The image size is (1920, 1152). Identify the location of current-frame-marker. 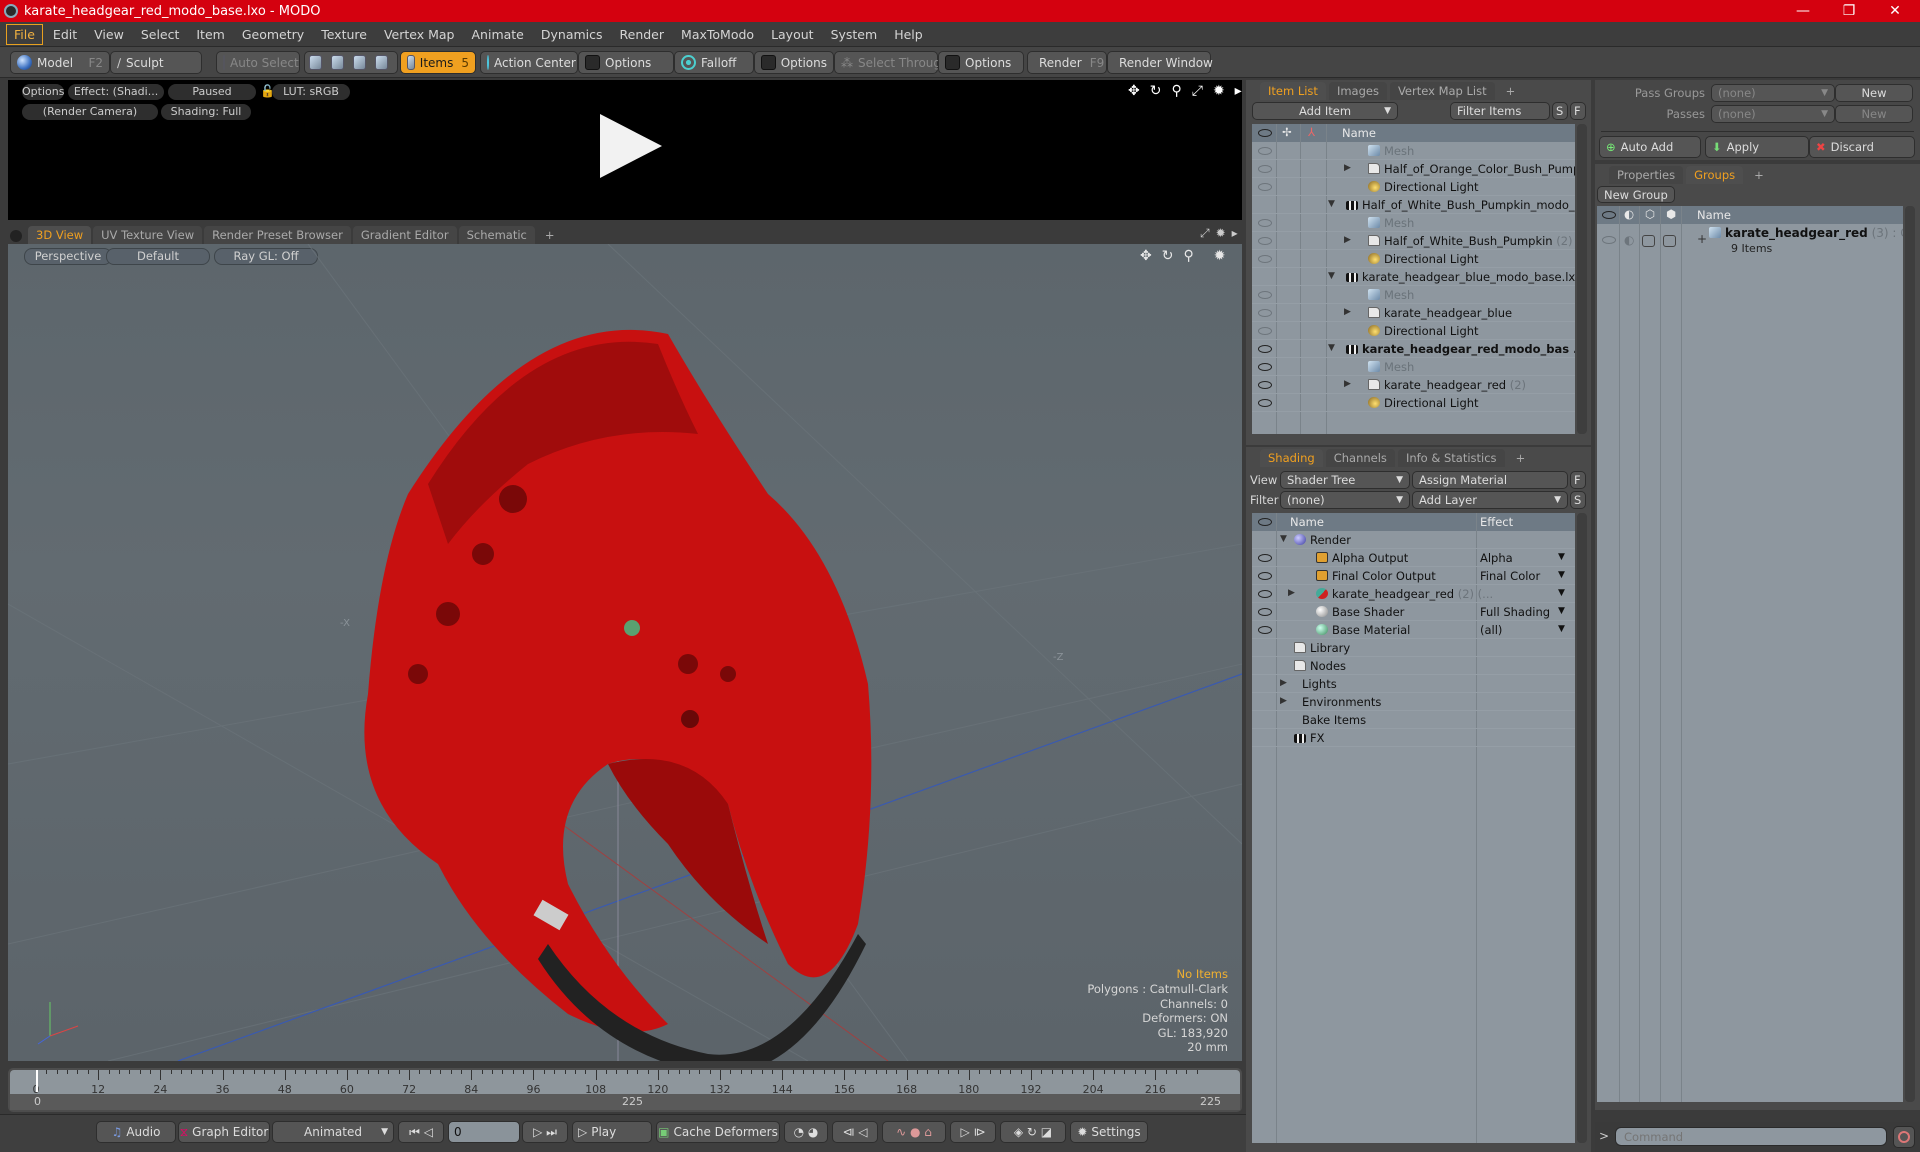
(37, 1081).